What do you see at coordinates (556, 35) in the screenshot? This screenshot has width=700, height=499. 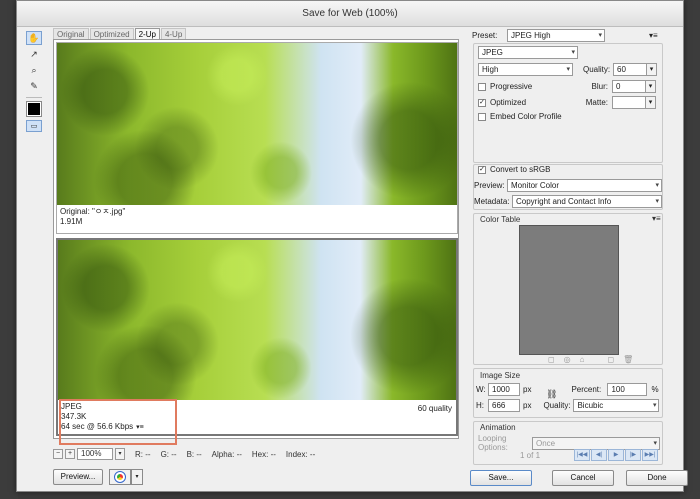 I see `preset-select: JPEG High` at bounding box center [556, 35].